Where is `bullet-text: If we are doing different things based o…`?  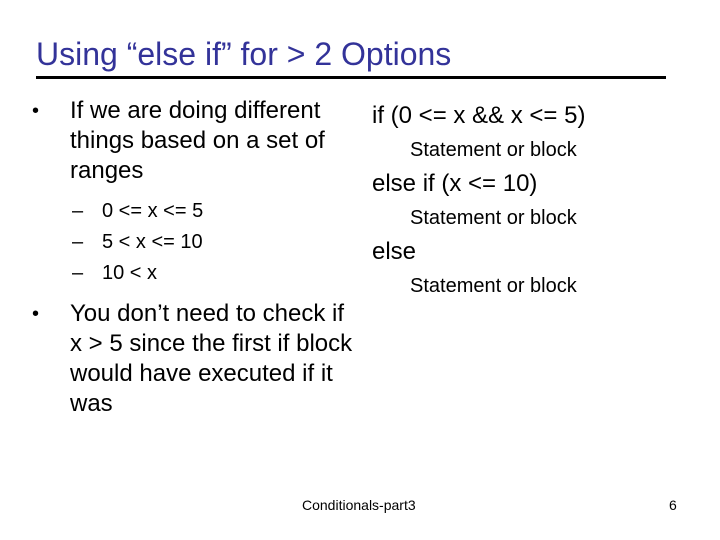 bullet-text: If we are doing different things based o… is located at coordinates (197, 140).